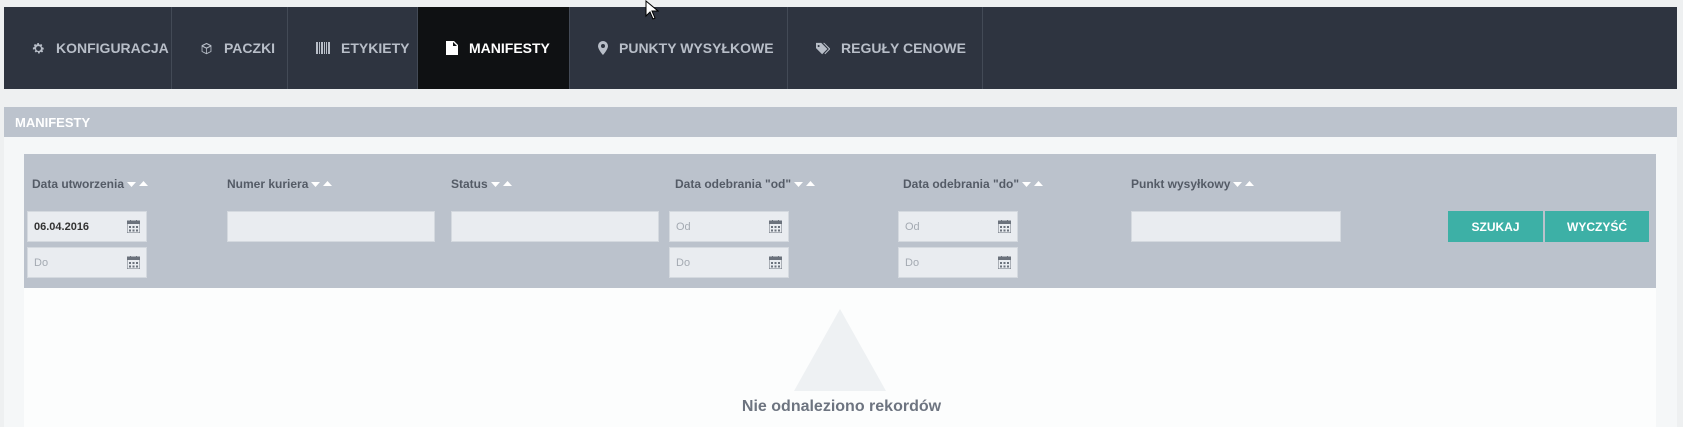 The height and width of the screenshot is (427, 1683). What do you see at coordinates (280, 184) in the screenshot?
I see `column-header-courier-number: Numer kuriera` at bounding box center [280, 184].